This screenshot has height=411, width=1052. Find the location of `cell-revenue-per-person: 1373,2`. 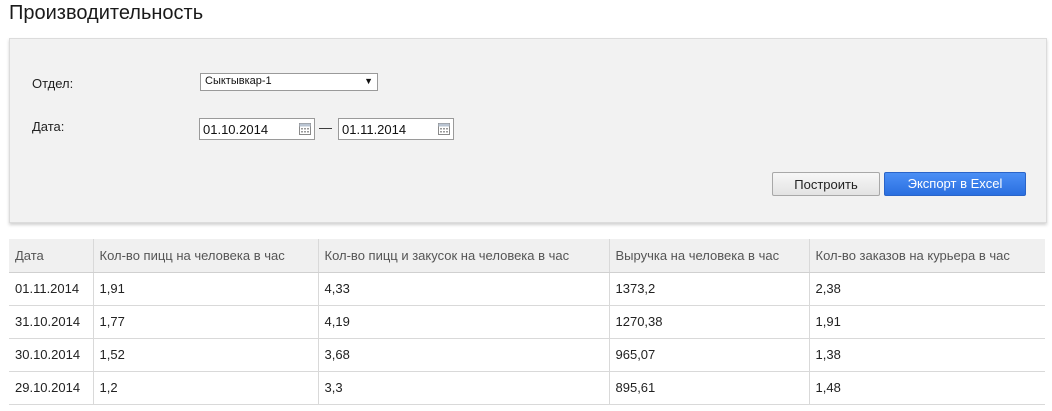

cell-revenue-per-person: 1373,2 is located at coordinates (709, 289).